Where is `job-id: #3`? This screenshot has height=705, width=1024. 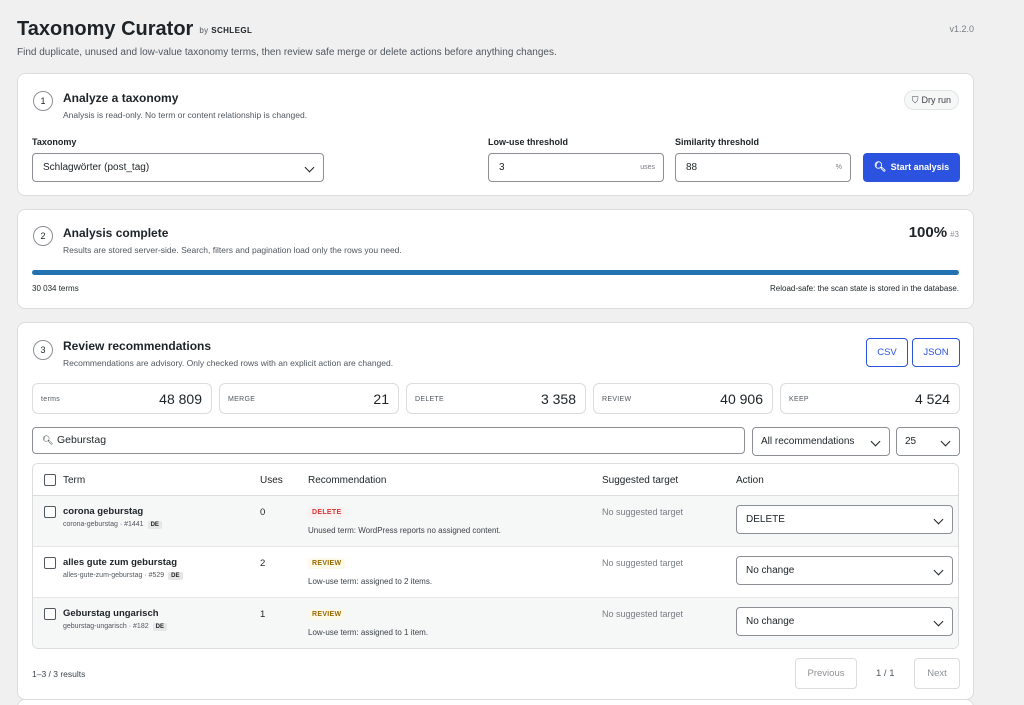
job-id: #3 is located at coordinates (954, 234).